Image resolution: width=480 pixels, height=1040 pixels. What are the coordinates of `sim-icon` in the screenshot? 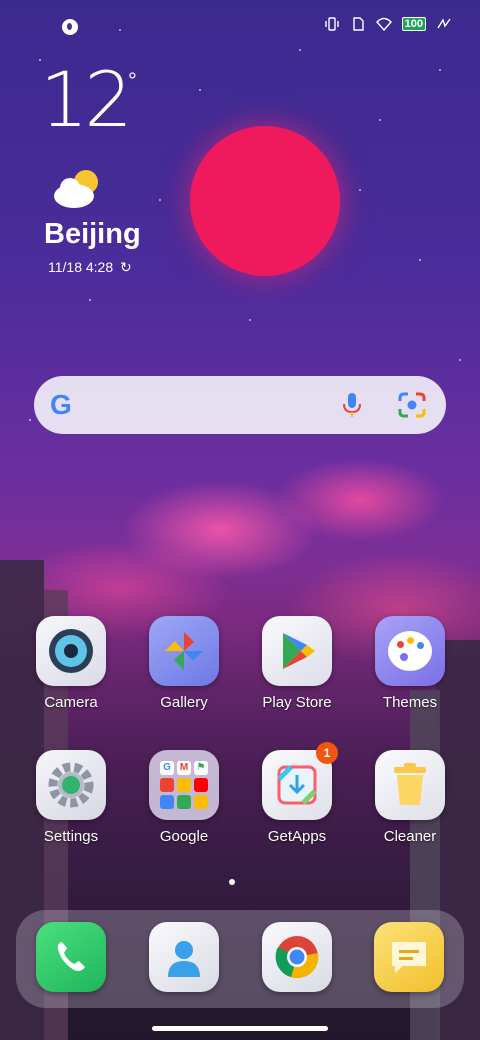 It's located at (358, 24).